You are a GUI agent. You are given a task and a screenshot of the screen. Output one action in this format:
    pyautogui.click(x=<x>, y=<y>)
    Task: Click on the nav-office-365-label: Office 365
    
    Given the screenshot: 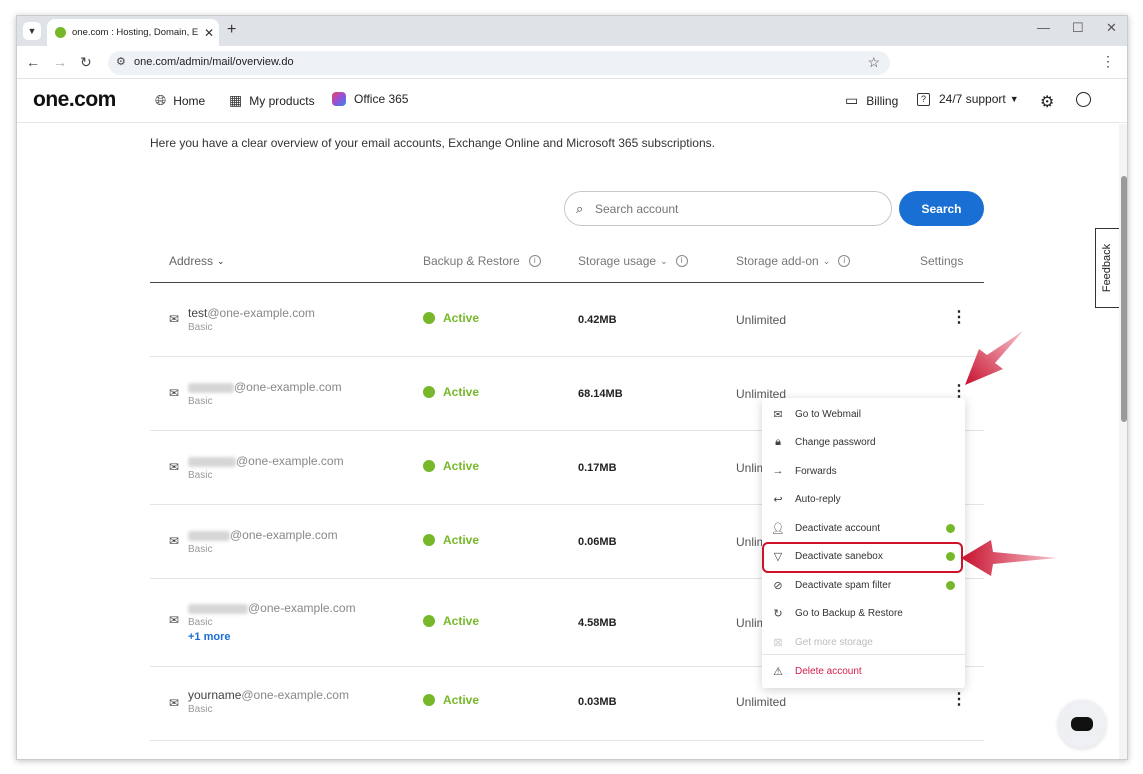 What is the action you would take?
    pyautogui.click(x=381, y=99)
    